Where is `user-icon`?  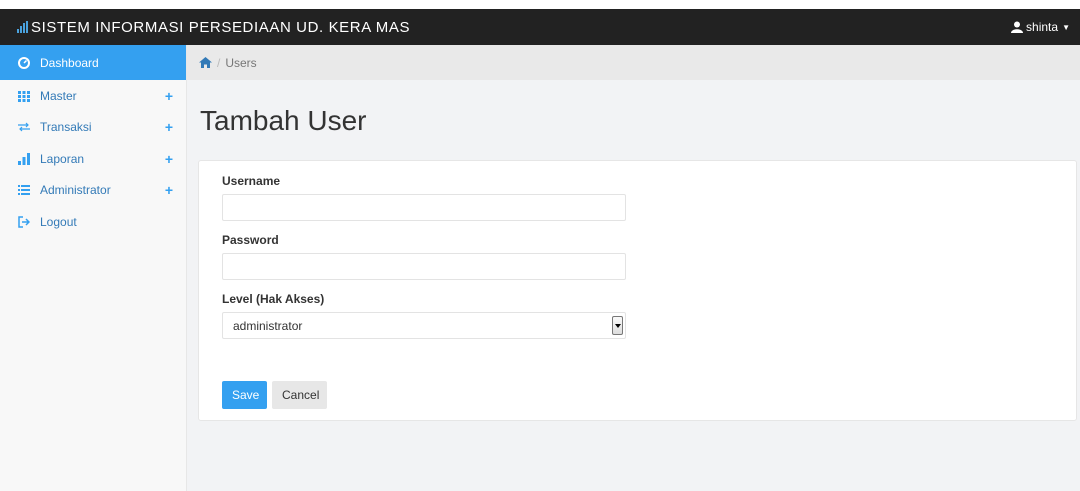 user-icon is located at coordinates (1017, 27).